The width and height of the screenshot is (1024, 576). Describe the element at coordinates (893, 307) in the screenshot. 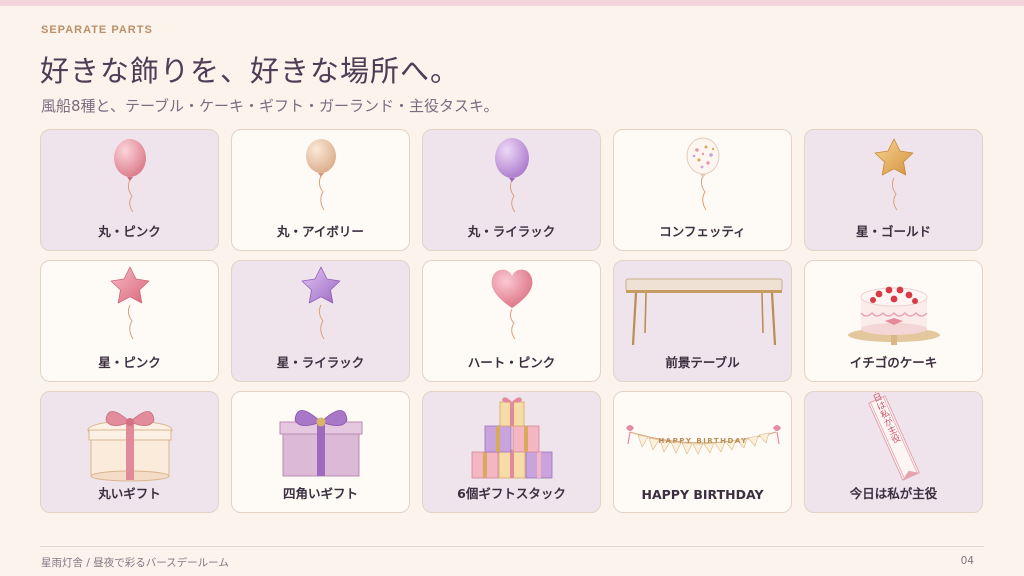

I see `strawberry-cake-icon` at that location.